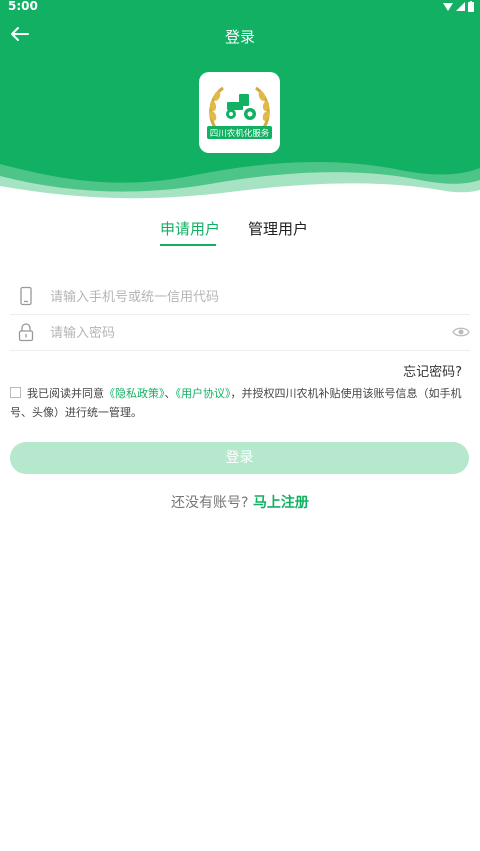  What do you see at coordinates (26, 296) in the screenshot?
I see `phone-icon` at bounding box center [26, 296].